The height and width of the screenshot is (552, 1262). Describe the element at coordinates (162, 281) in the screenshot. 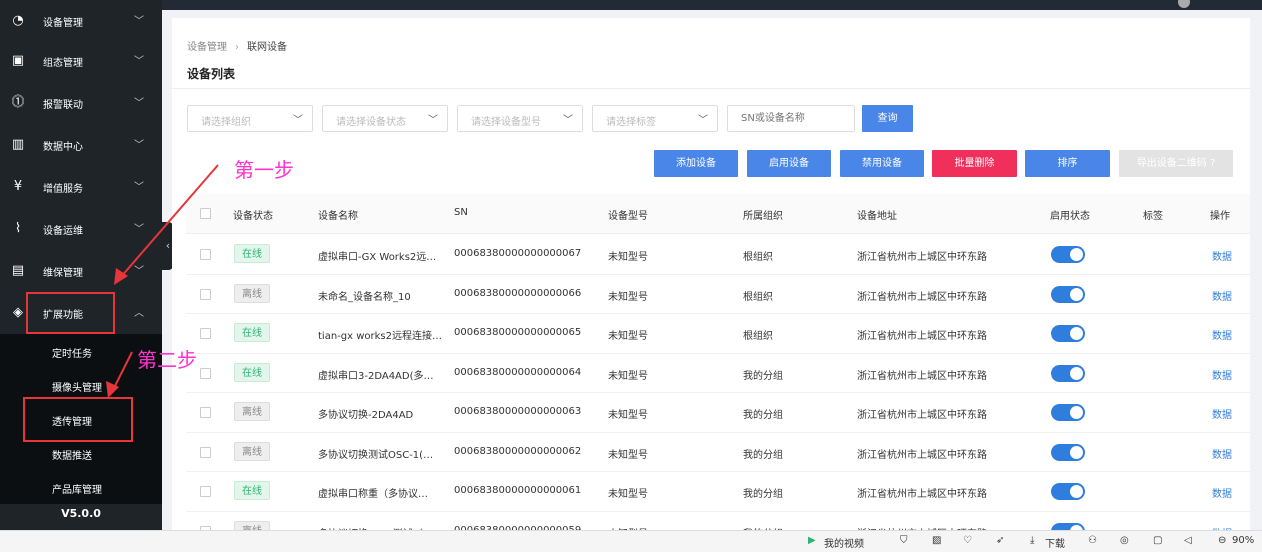

I see `annotation-overlay` at that location.